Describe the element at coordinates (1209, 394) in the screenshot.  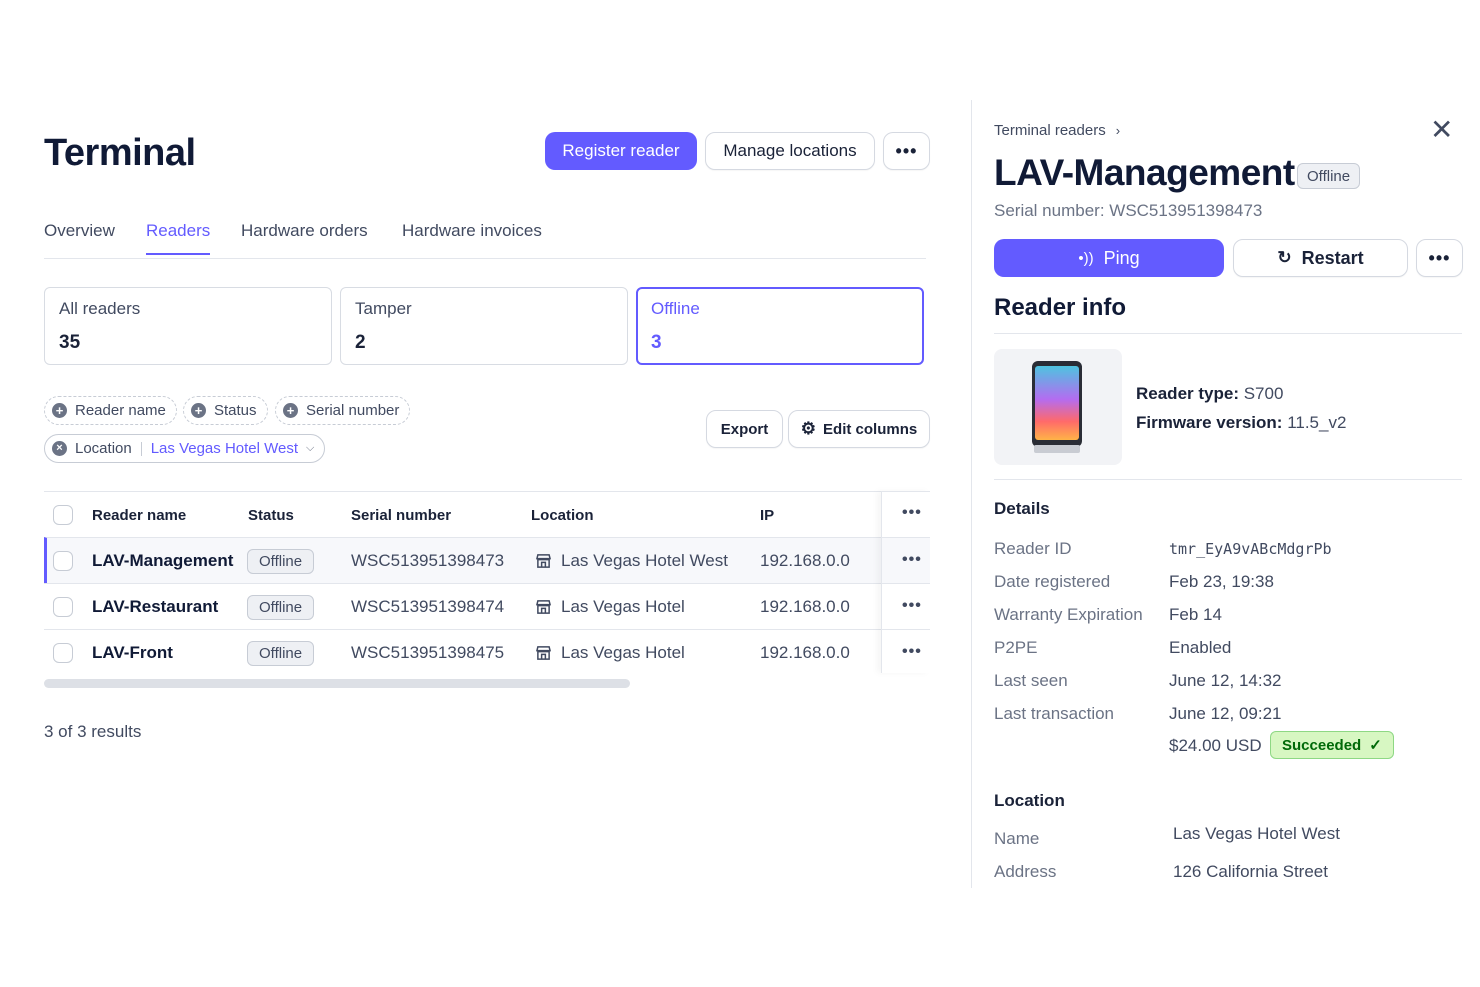
I see `reader-type: Reader type: S700` at that location.